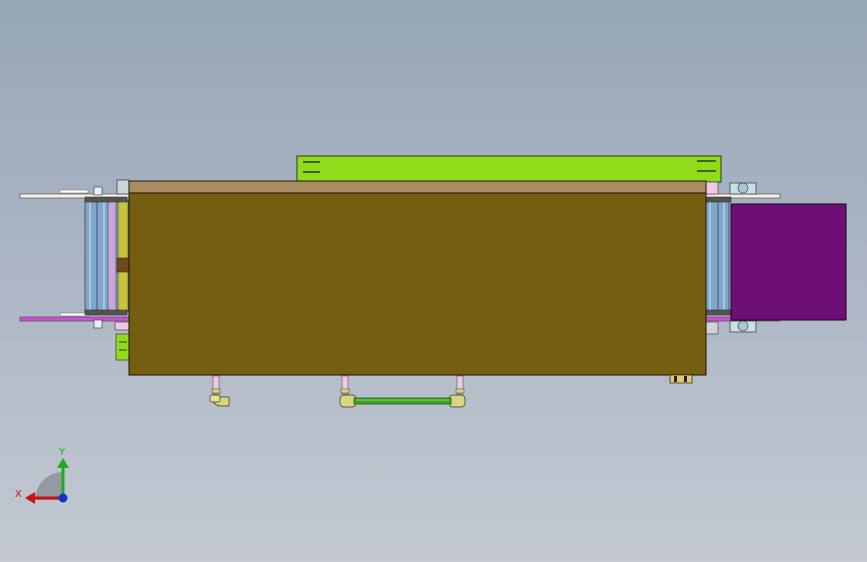 The height and width of the screenshot is (562, 867). I want to click on x-axis-label: X, so click(18, 494).